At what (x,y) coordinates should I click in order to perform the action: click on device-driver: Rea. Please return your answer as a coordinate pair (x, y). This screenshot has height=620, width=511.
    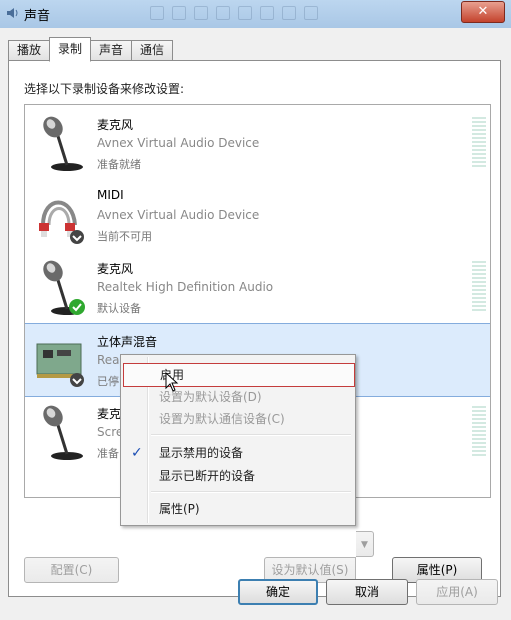
    Looking at the image, I should click on (108, 360).